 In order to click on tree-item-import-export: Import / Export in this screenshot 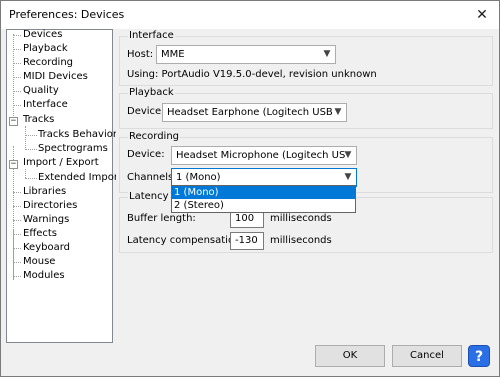, I will do `click(61, 163)`.